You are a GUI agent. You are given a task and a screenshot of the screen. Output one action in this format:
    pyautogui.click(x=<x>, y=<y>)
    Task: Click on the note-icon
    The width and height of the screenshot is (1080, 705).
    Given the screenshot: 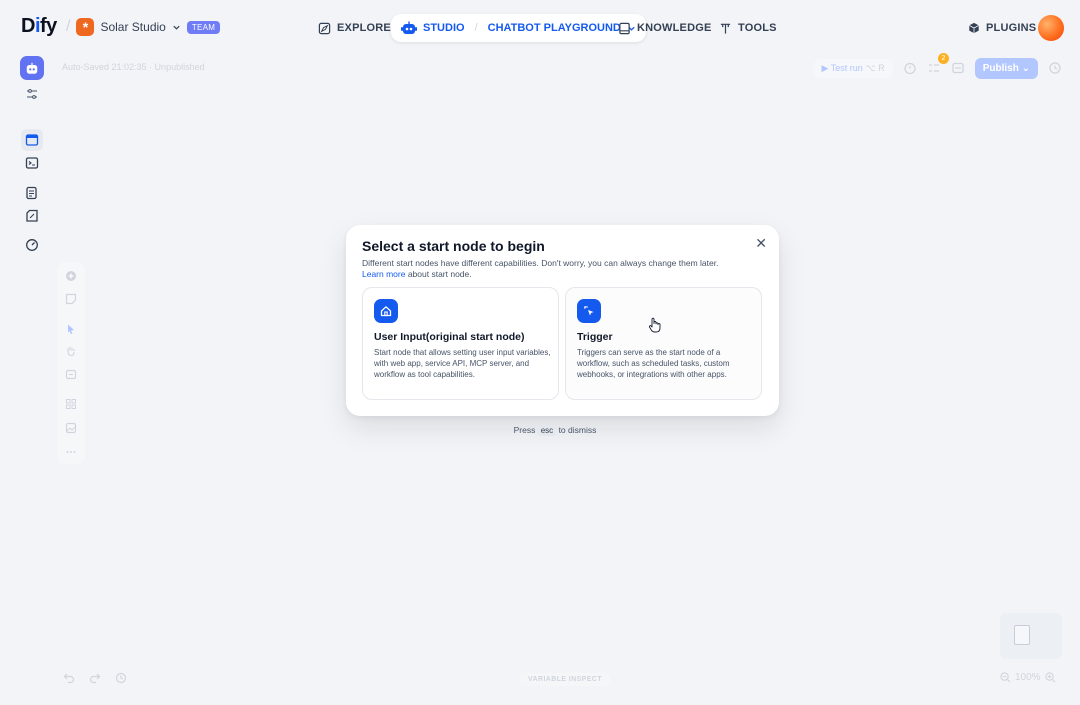 What is the action you would take?
    pyautogui.click(x=71, y=299)
    